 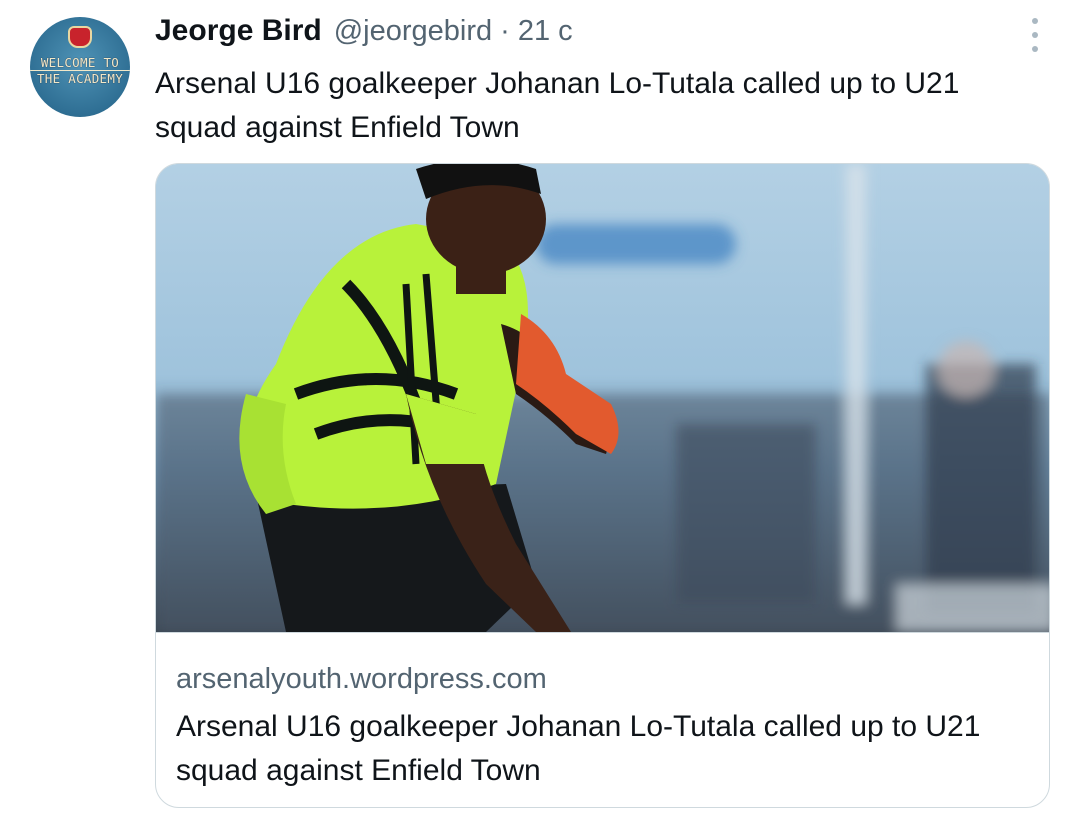 I want to click on avatar: WELCOME TO THE ACADEMY, so click(x=80, y=67).